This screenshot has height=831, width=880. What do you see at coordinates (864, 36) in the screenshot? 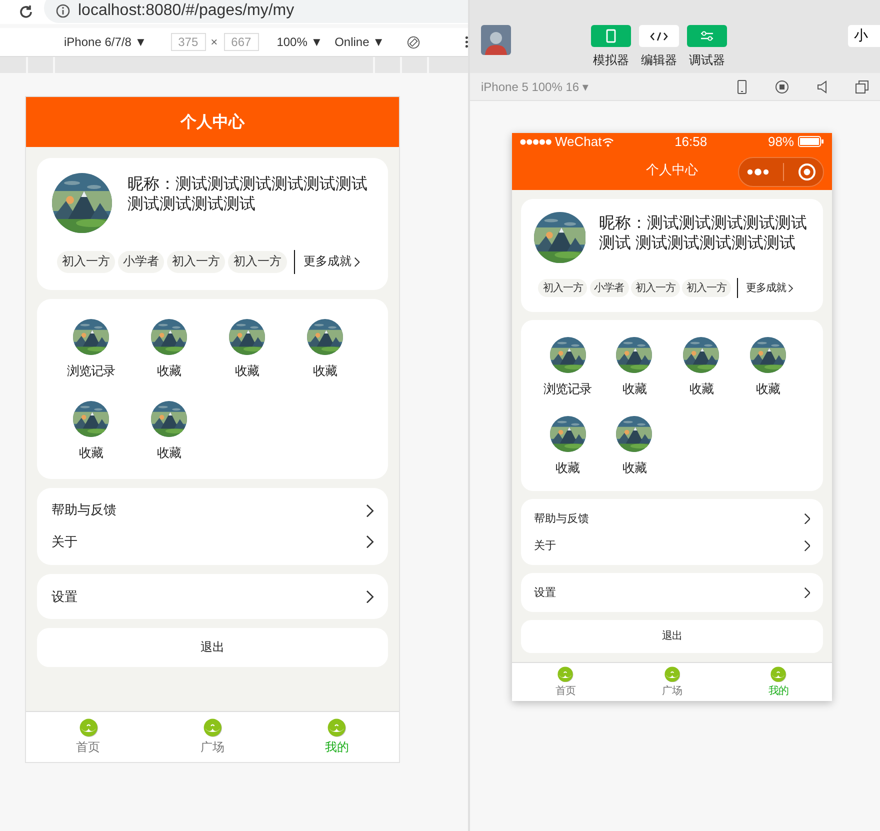
I see `side-button: 小` at bounding box center [864, 36].